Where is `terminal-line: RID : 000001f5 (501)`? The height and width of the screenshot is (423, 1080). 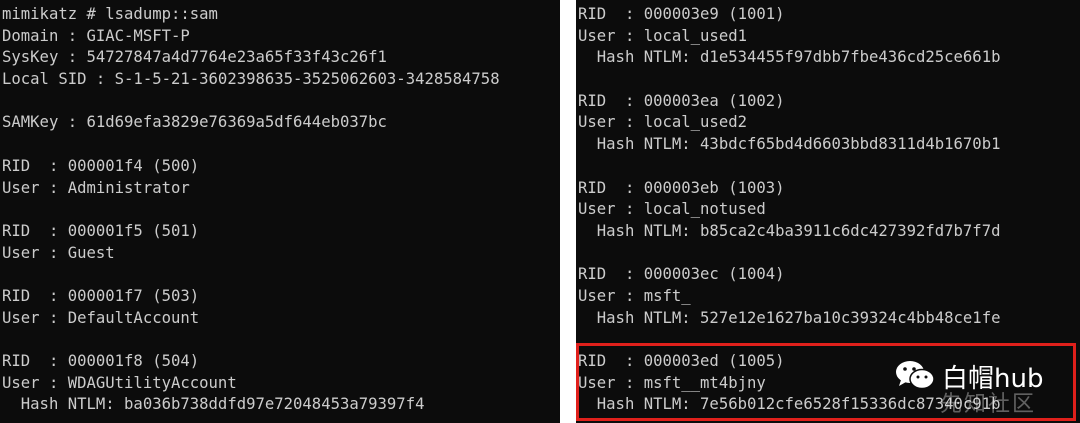 terminal-line: RID : 000001f5 (501) is located at coordinates (101, 230).